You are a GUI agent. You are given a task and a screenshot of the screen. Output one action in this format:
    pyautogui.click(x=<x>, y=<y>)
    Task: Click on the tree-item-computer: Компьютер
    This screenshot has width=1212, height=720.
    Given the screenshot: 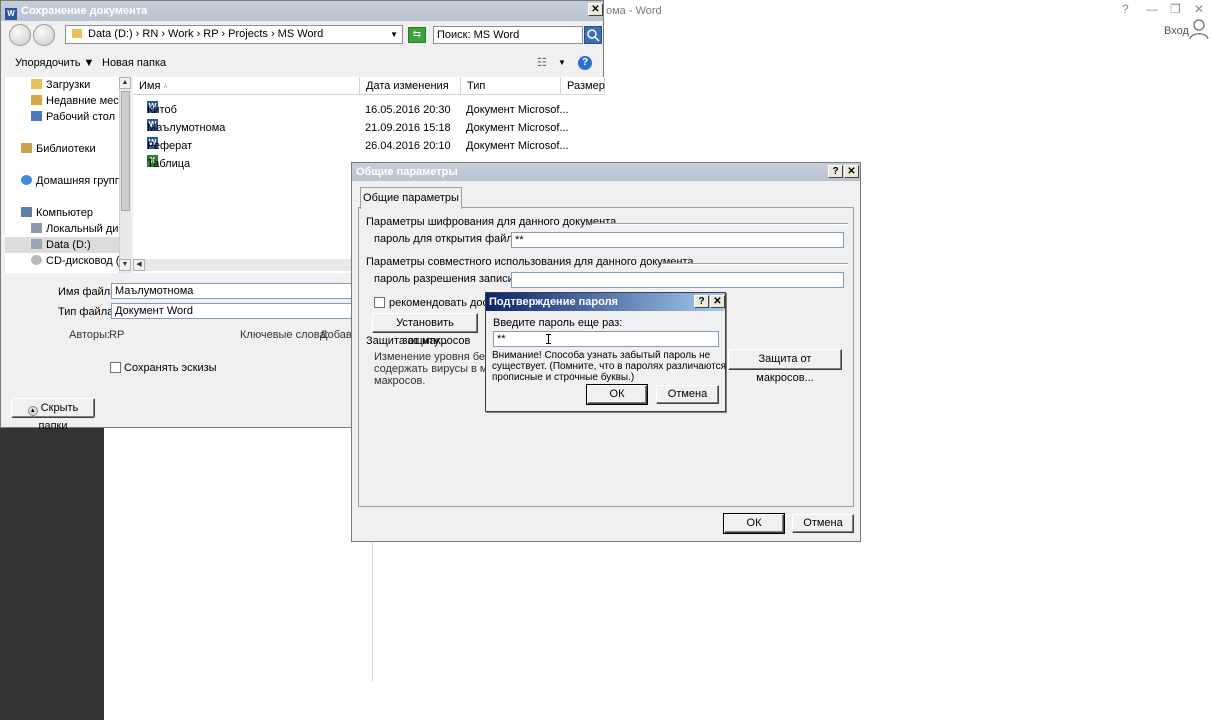 What is the action you would take?
    pyautogui.click(x=57, y=213)
    